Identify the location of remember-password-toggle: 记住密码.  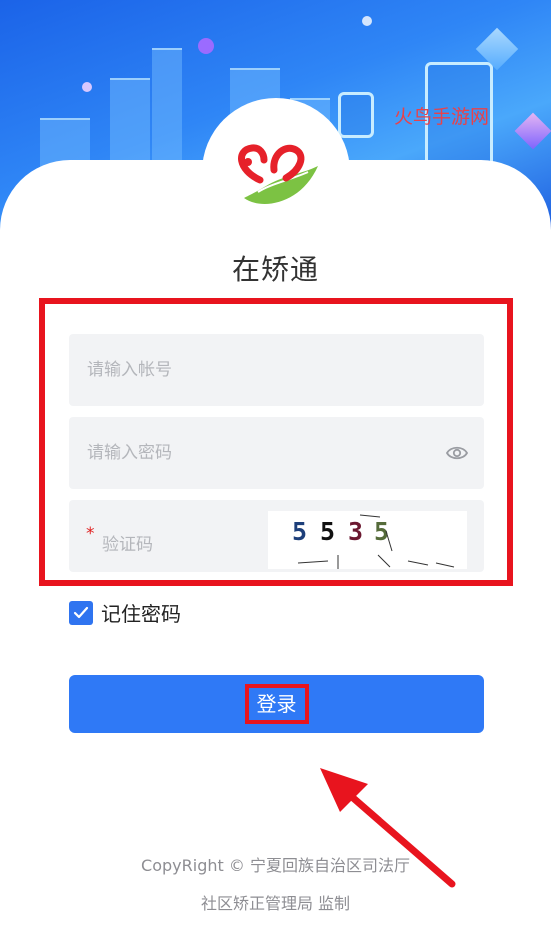
(125, 612).